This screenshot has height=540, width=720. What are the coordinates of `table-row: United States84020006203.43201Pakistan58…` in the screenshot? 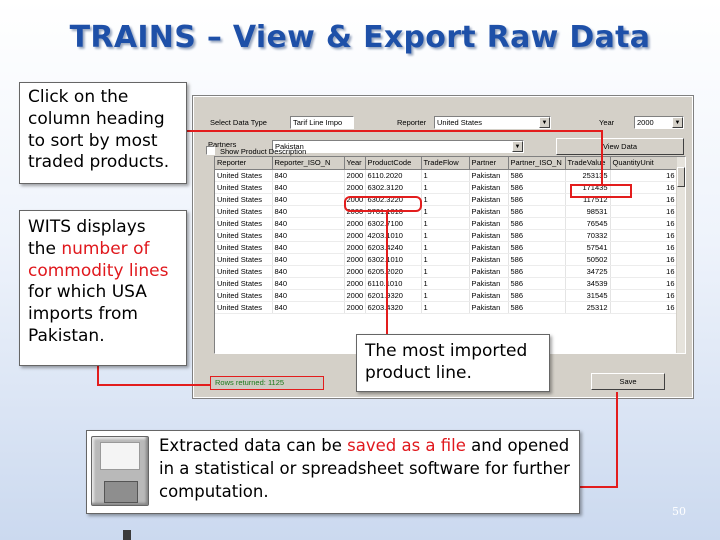 It's located at (446, 307).